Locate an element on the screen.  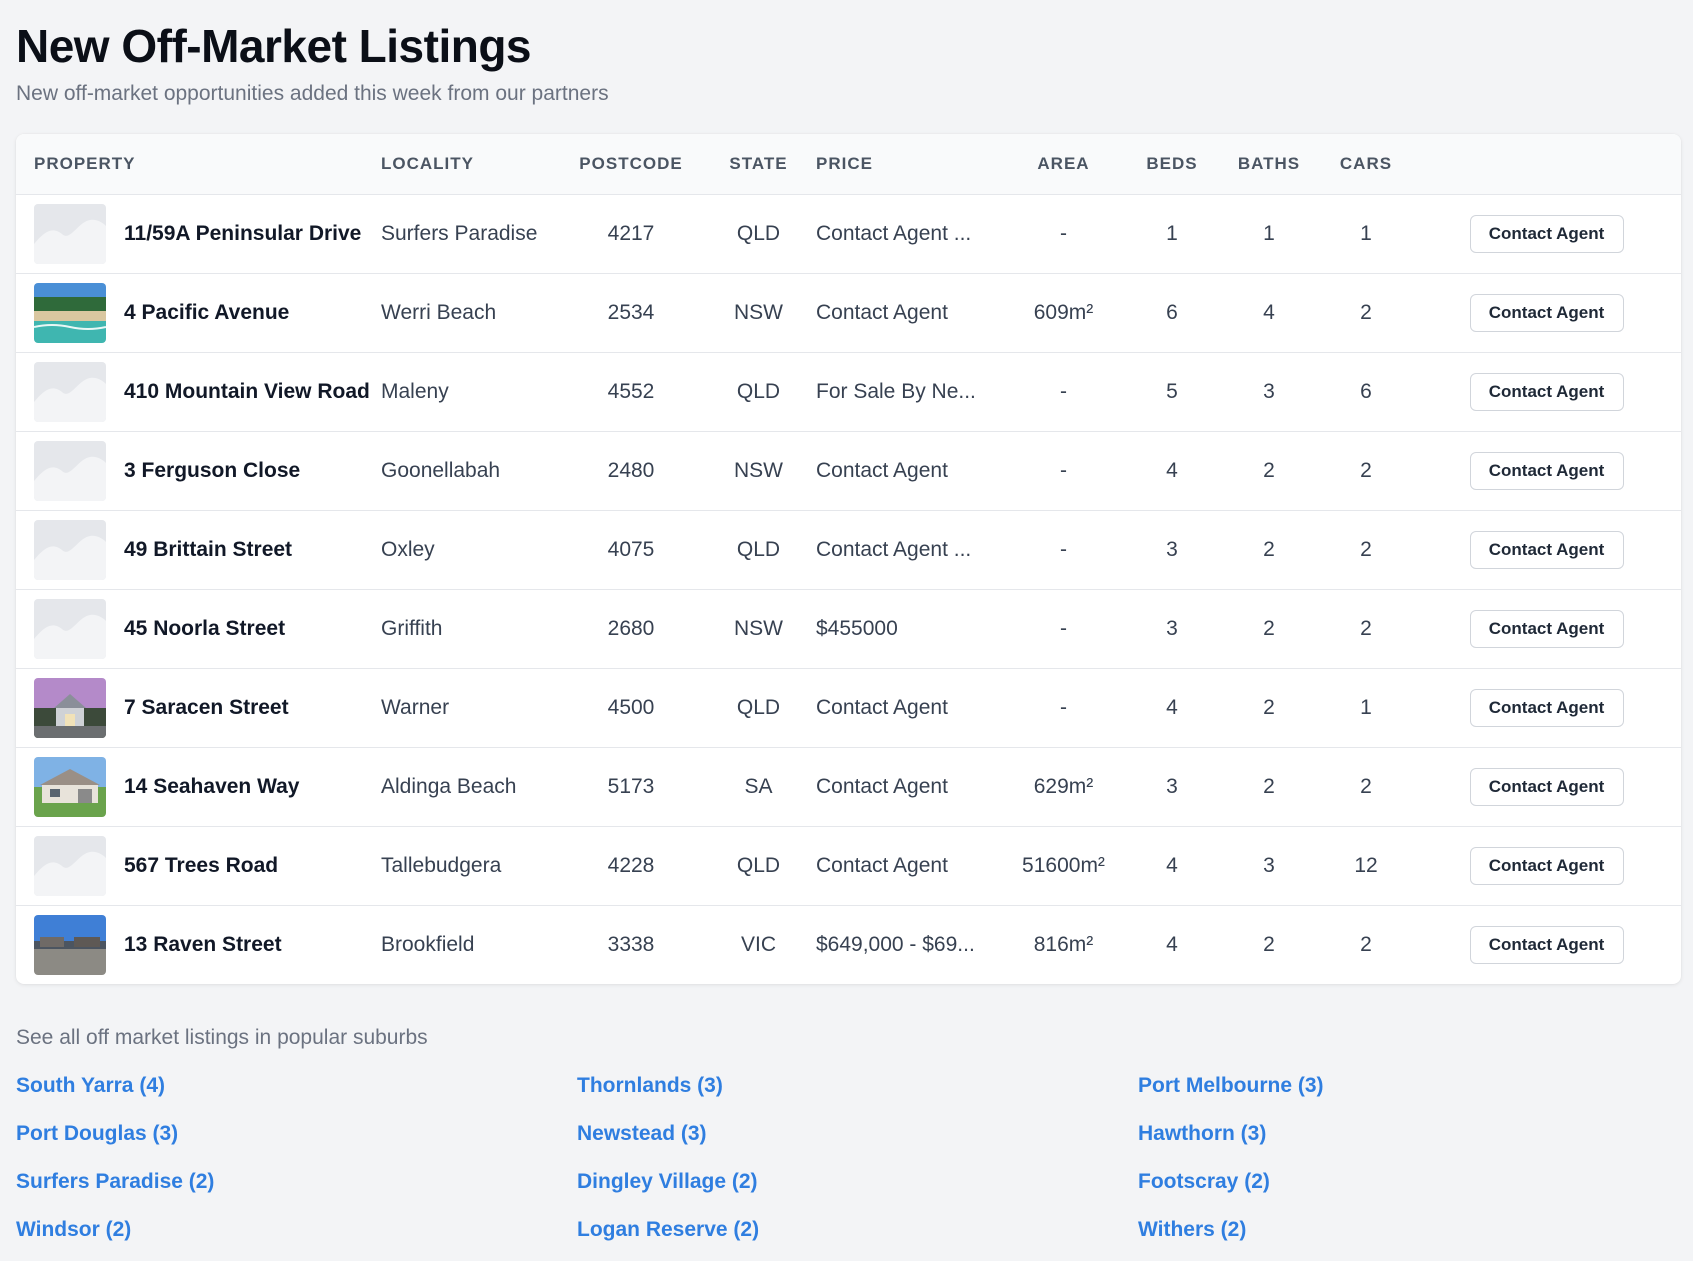
property-address: 14 Seahaven Way is located at coordinates (212, 787).